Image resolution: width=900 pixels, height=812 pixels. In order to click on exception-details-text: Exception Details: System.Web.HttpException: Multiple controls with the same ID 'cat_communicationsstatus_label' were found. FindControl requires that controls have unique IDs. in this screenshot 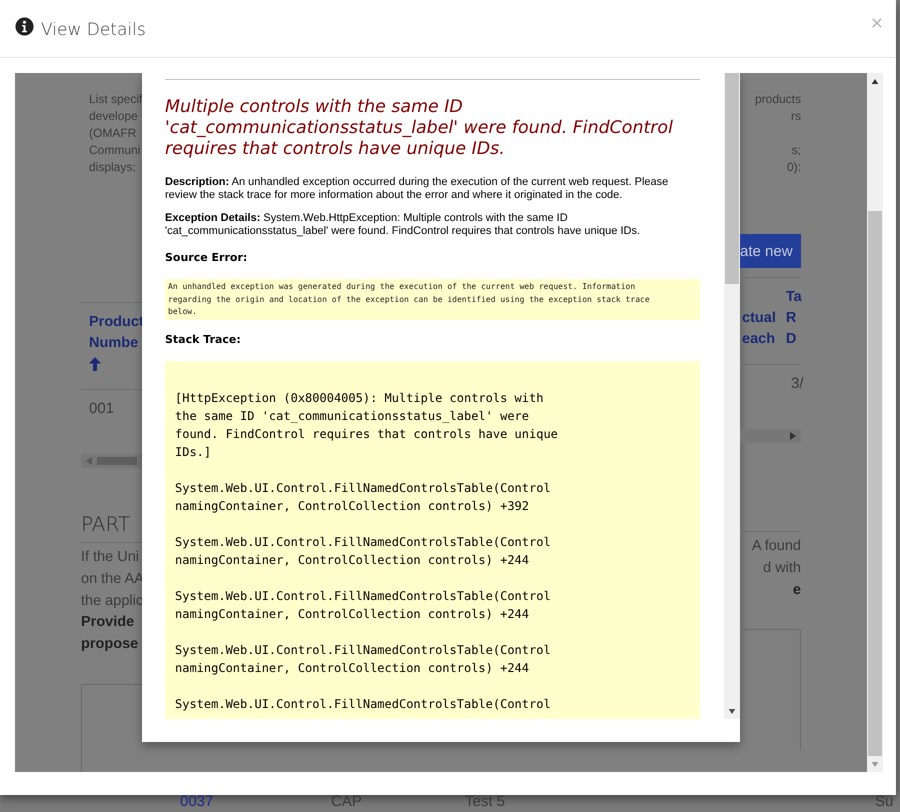, I will do `click(403, 225)`.